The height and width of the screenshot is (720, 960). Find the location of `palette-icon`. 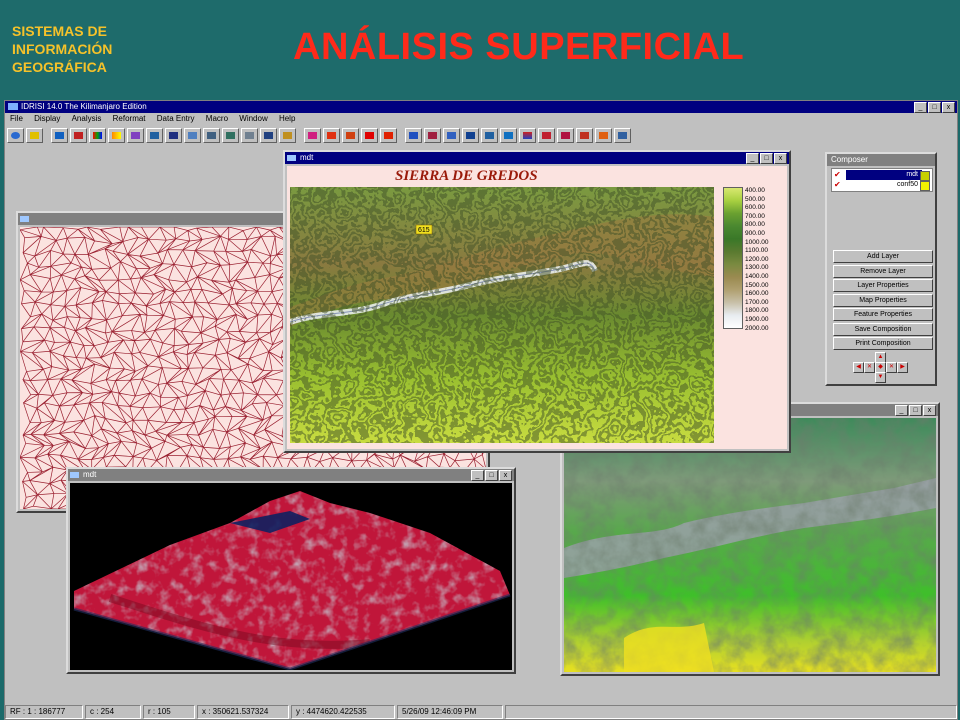

palette-icon is located at coordinates (97, 135).